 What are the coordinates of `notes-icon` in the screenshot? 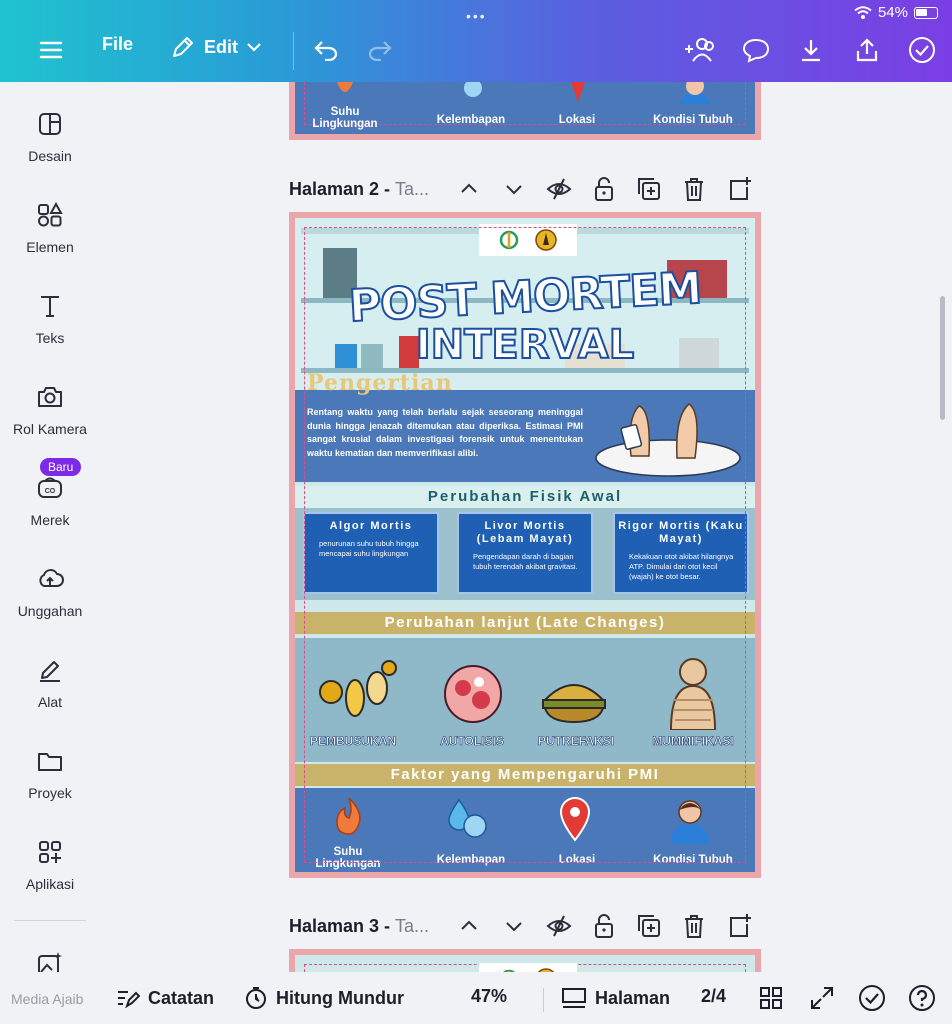 It's located at (129, 1000).